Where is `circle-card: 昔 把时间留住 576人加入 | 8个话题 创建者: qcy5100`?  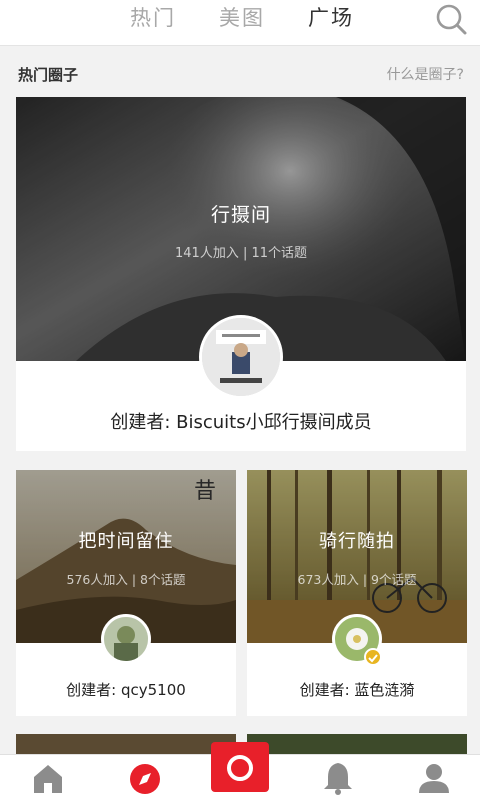 circle-card: 昔 把时间留住 576人加入 | 8个话题 创建者: qcy5100 is located at coordinates (126, 593).